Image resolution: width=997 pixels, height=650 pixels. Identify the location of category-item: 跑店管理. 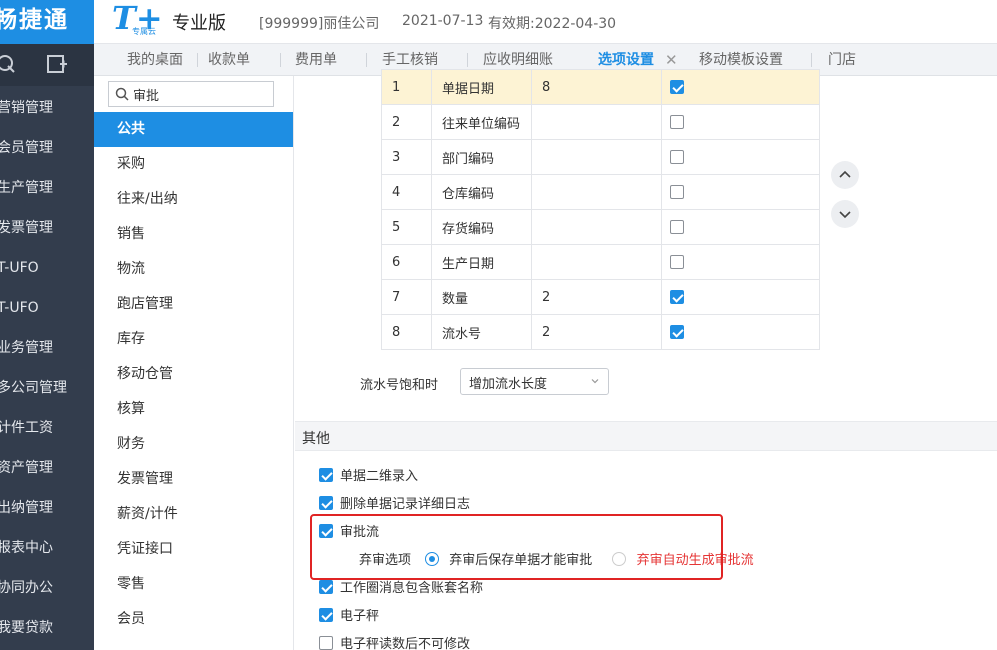
(193, 304).